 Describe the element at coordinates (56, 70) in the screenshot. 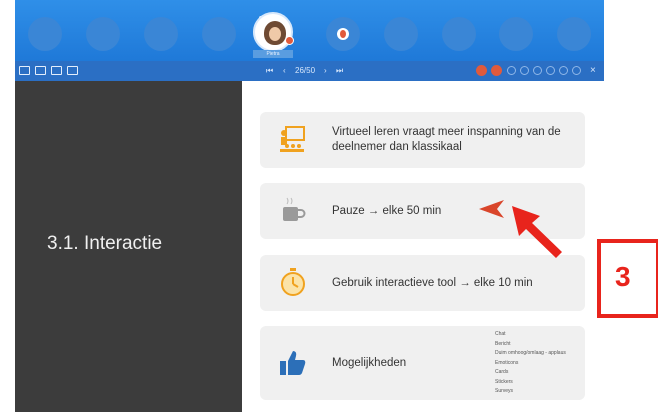

I see `layout-icon` at that location.